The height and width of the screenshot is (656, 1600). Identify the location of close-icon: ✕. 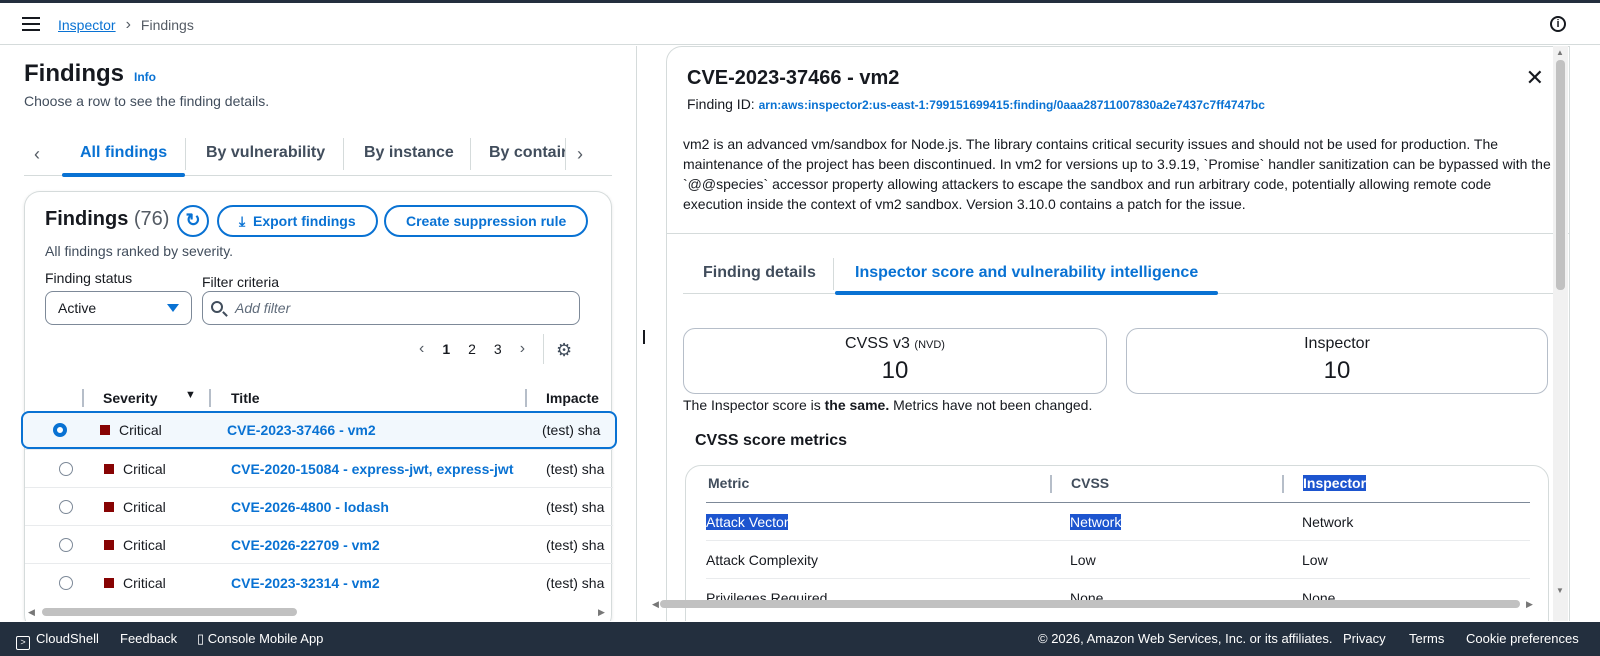
(1535, 78).